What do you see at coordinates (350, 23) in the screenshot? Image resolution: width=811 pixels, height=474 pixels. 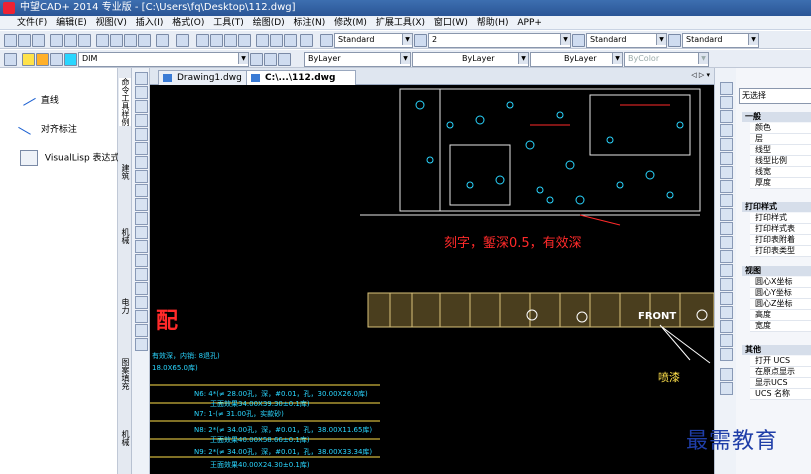 I see `menu-modify: 修改(M)` at bounding box center [350, 23].